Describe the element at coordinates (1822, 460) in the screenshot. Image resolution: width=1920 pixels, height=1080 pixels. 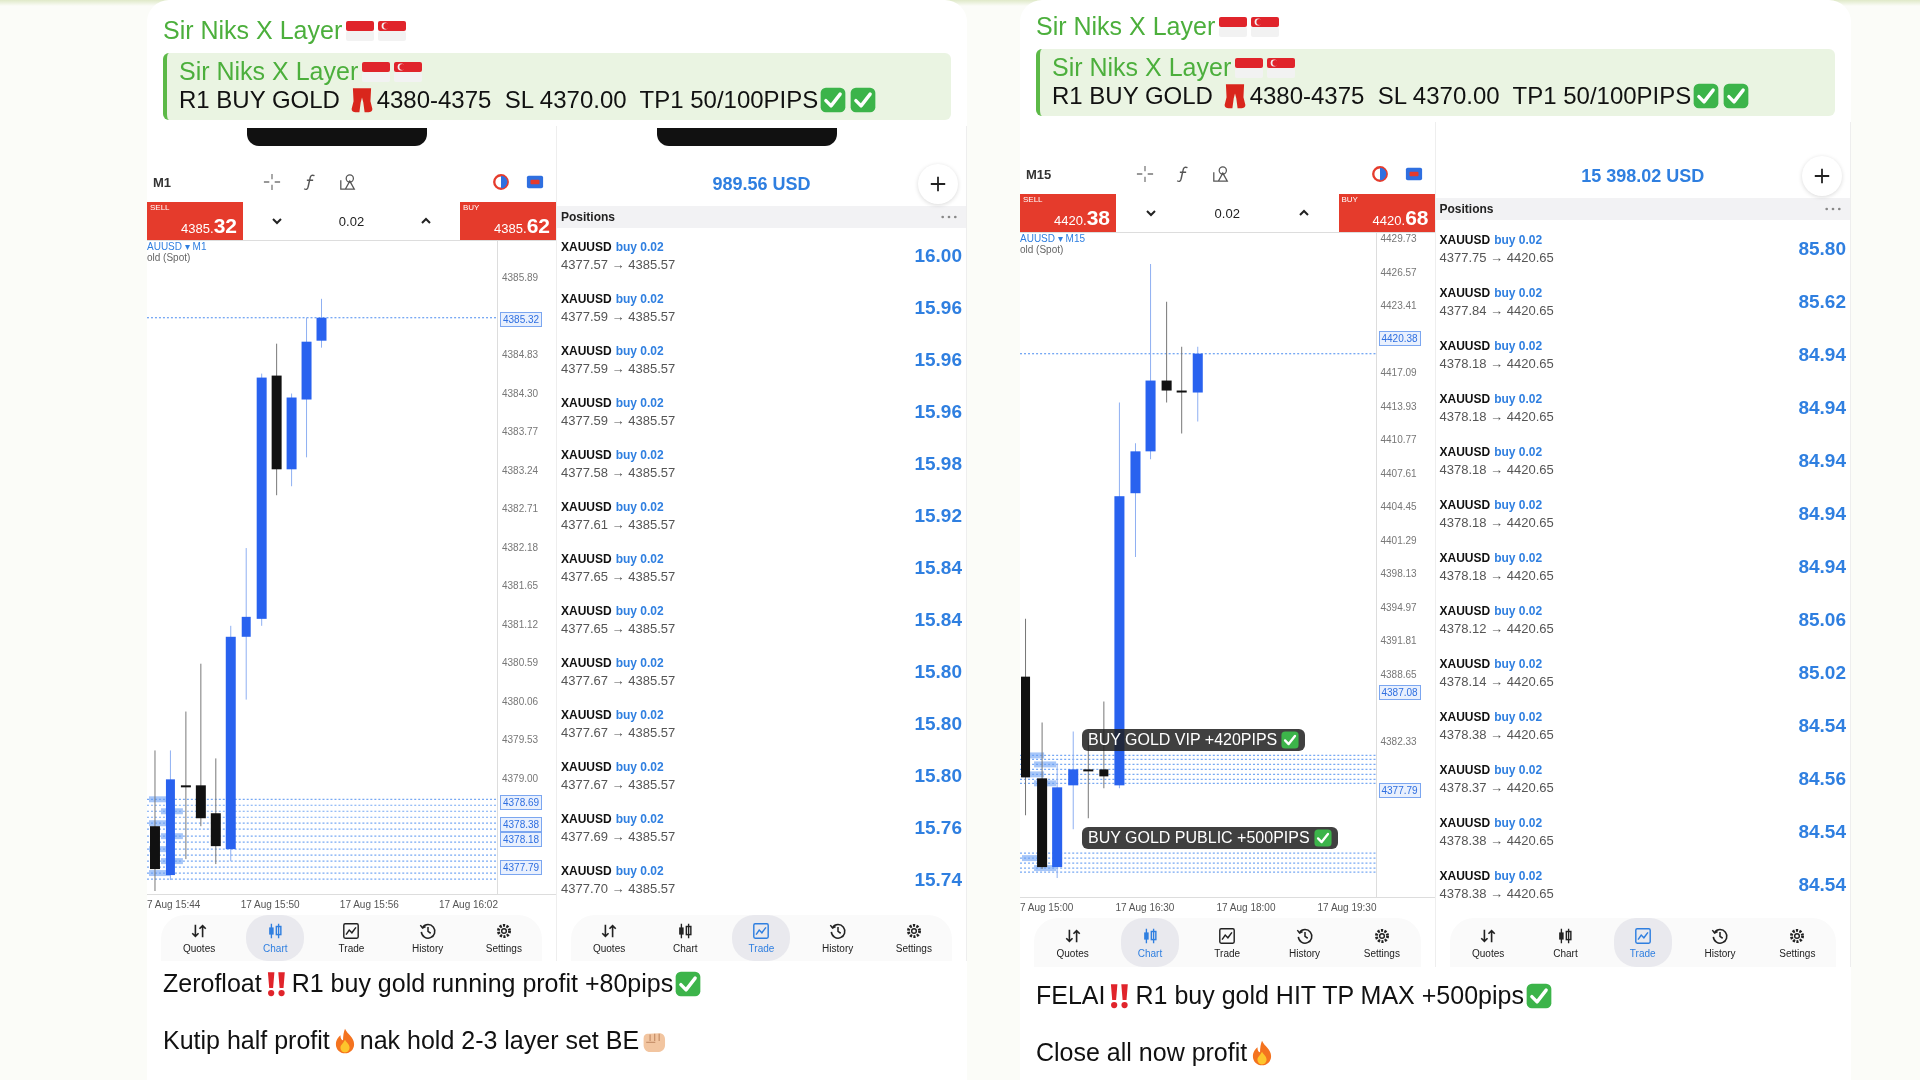
I see `position-profit: 84.94` at that location.